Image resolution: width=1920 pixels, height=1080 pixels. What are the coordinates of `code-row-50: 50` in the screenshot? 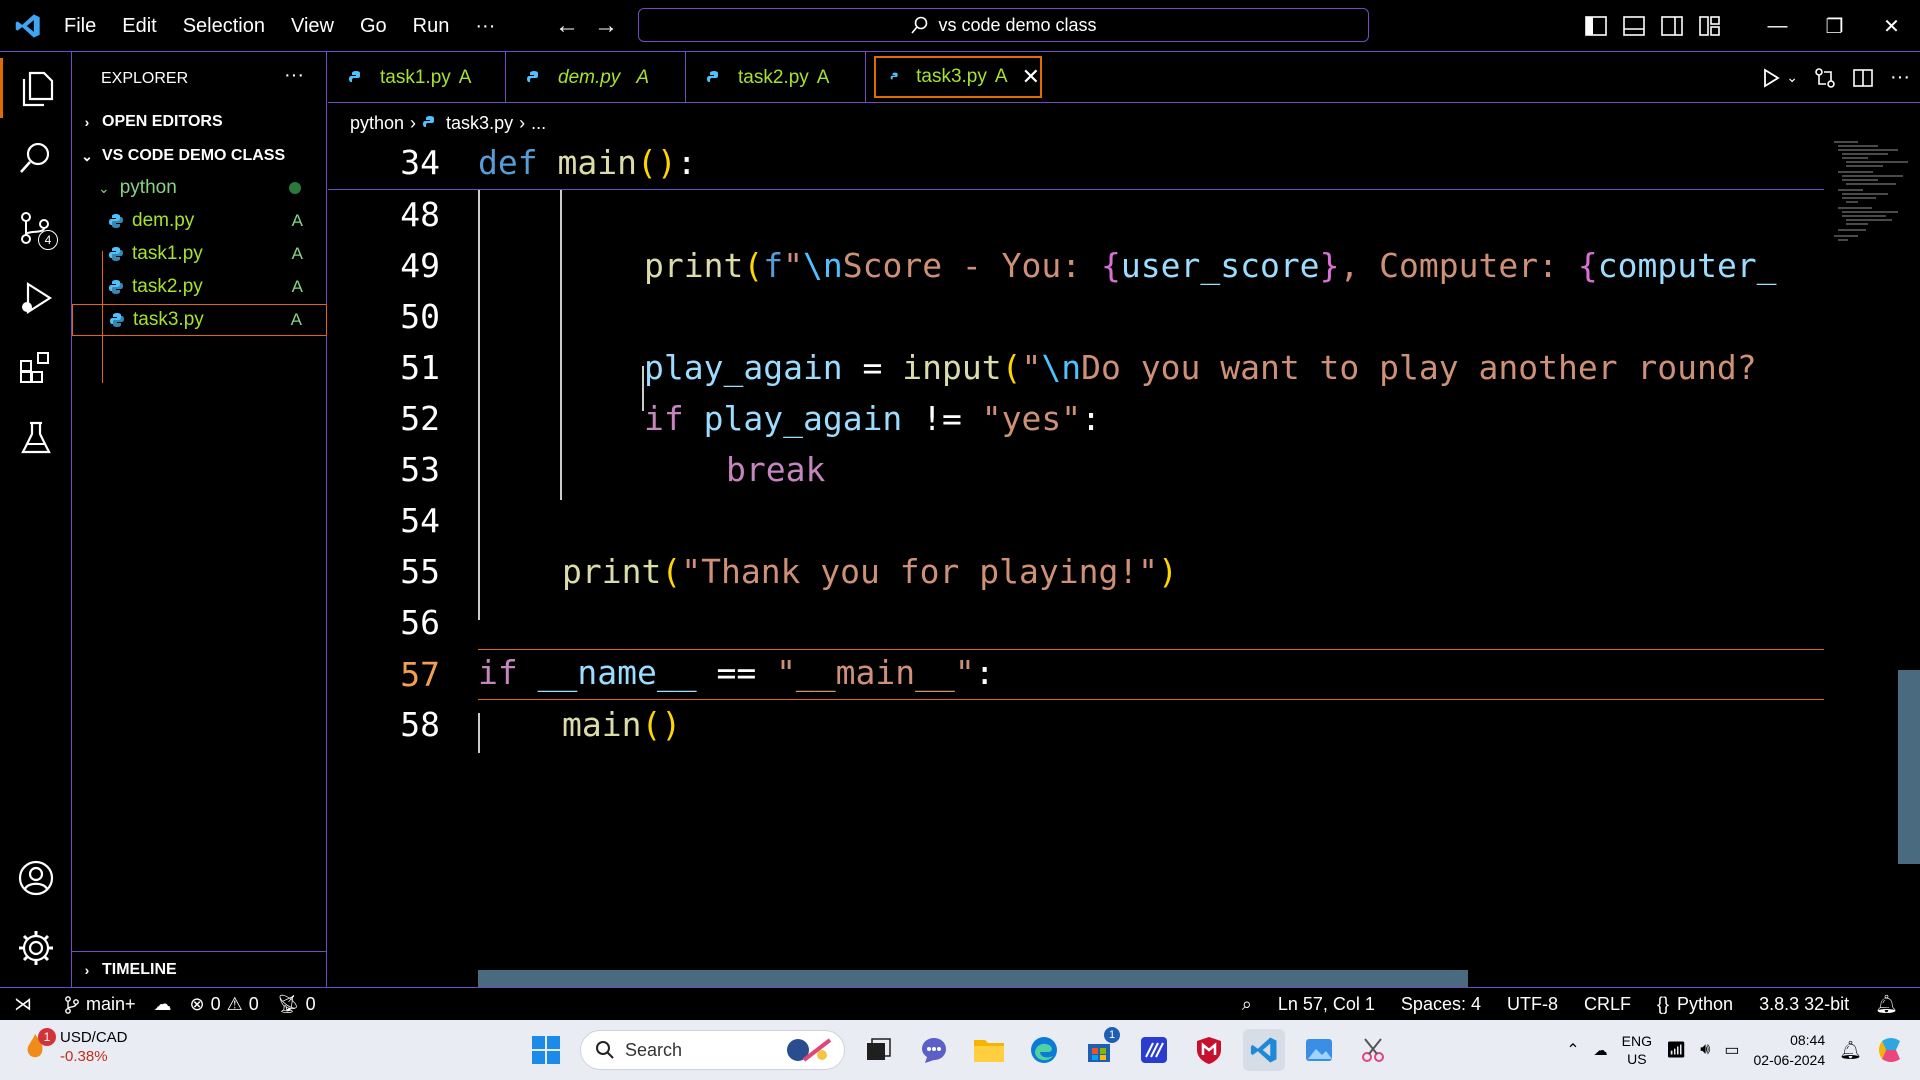 It's located at (1076, 317).